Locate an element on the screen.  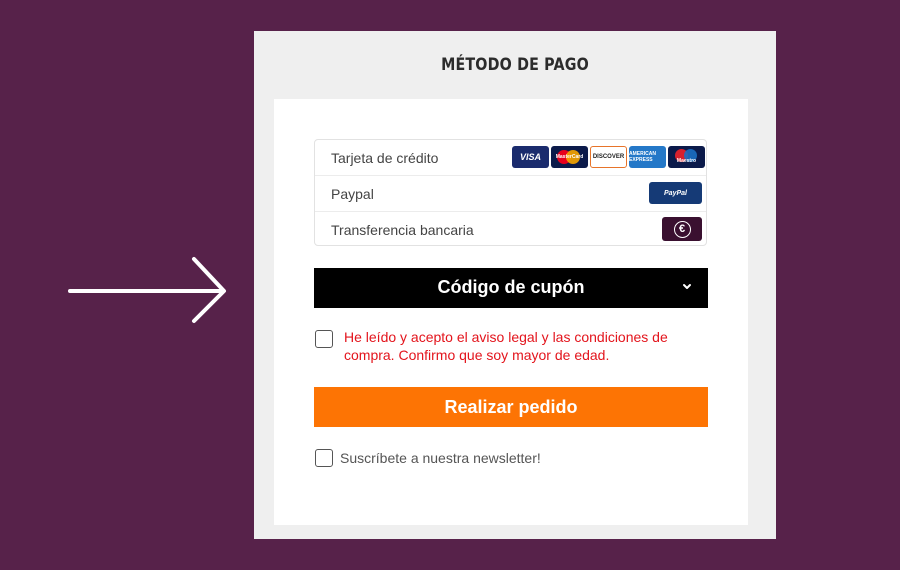
payment-method-label: Paypal is located at coordinates (352, 194).